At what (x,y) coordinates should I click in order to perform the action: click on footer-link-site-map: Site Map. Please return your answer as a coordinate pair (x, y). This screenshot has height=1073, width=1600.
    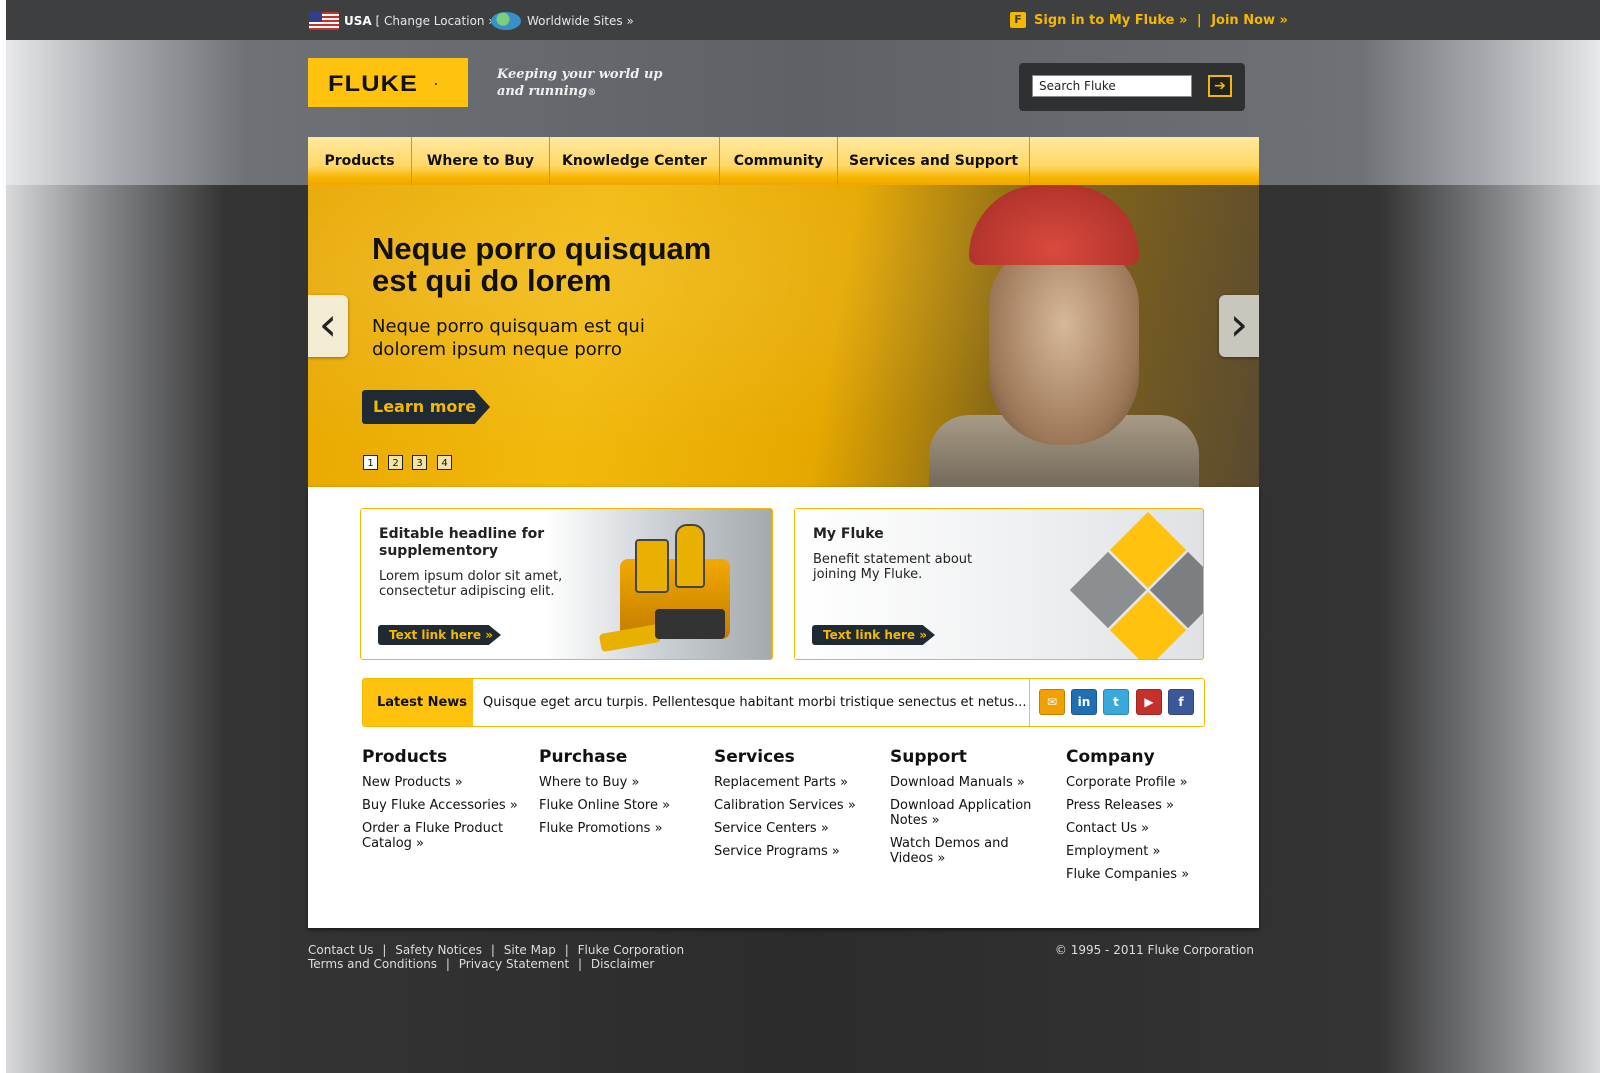
    Looking at the image, I should click on (530, 950).